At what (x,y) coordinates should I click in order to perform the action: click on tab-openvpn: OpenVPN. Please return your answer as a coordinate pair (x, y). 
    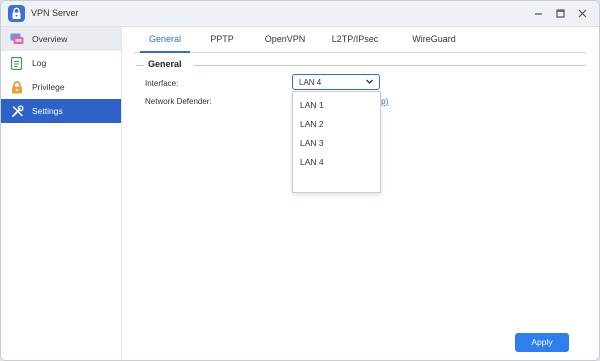
    Looking at the image, I should click on (285, 39).